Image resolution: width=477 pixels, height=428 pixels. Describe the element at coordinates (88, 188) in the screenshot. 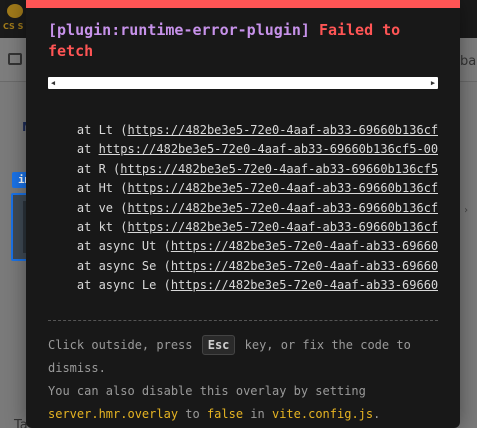

I see `frame-function: at Ht (` at that location.